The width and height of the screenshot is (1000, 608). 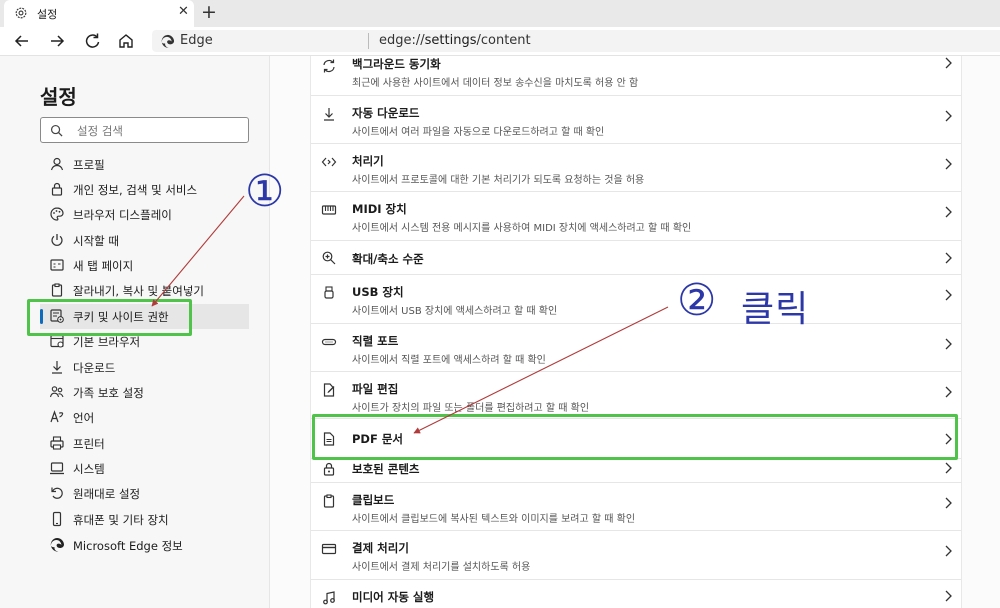 I want to click on row-description: 사이트에서 직렬 포트에 액세스하려 할 때 확인, so click(x=449, y=360).